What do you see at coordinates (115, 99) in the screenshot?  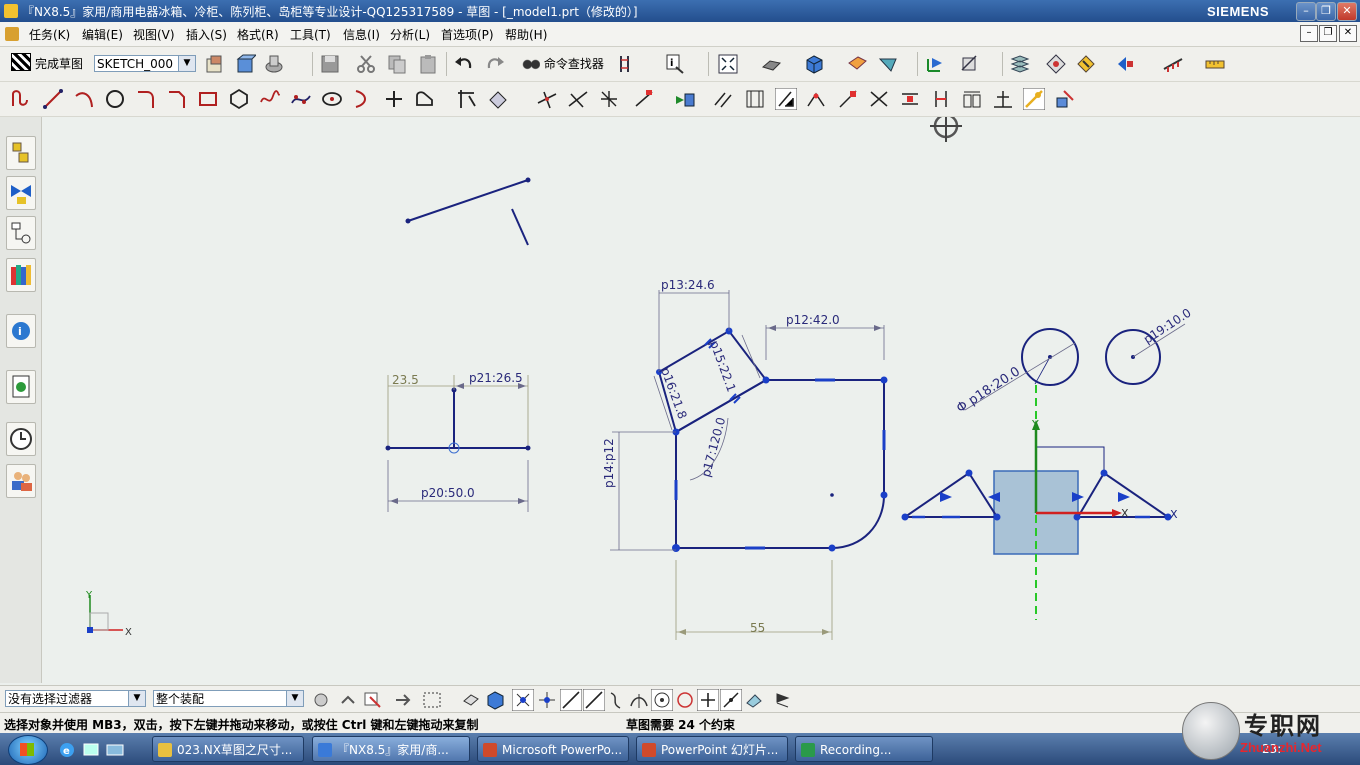 I see `circle-icon` at bounding box center [115, 99].